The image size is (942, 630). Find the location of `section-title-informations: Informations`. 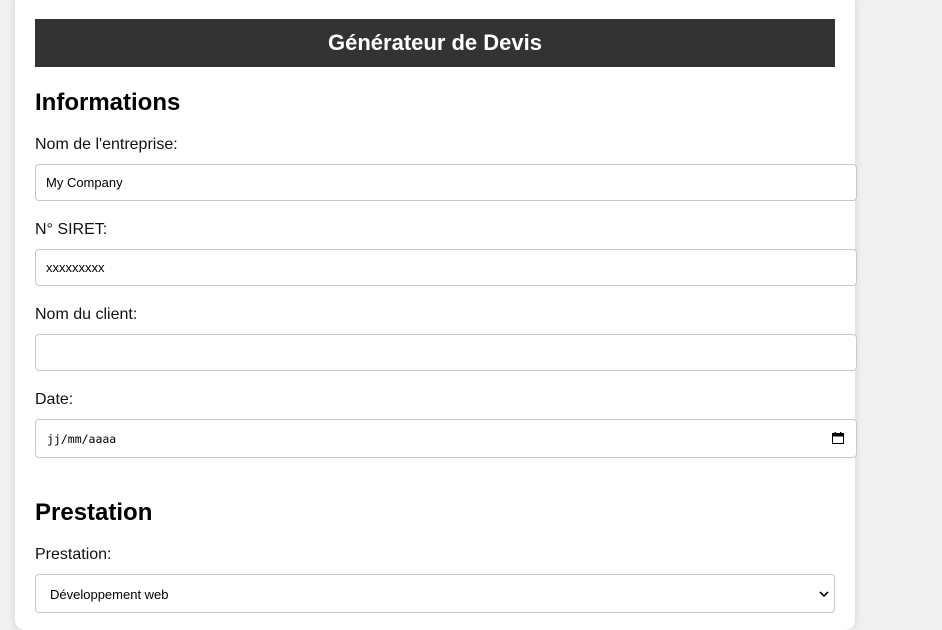

section-title-informations: Informations is located at coordinates (108, 102).